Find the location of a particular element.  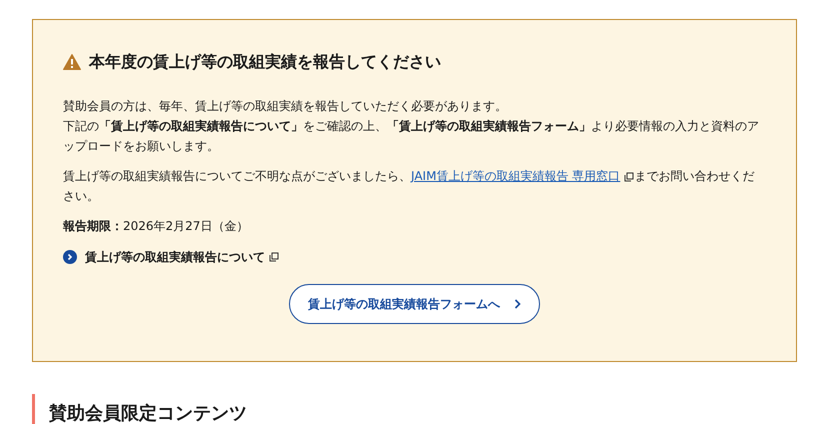

intro-text: 賛助会員の方は、毎年、賃上げ等の取組実績を報告していただく必要があります。 下記の「賃上げ等の取組実績報告について」をご確認の上、「賃上げ等の取組実績報告フォーム」より必要情報の入力と資料のアップロードをお願いします。 is located at coordinates (411, 126).